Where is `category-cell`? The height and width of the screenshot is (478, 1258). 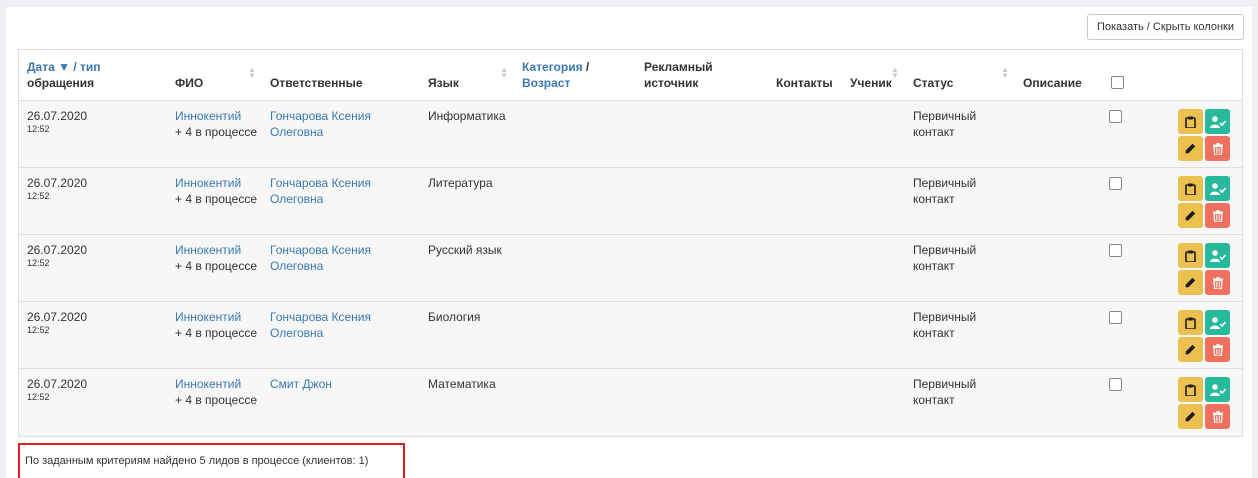
category-cell is located at coordinates (575, 335).